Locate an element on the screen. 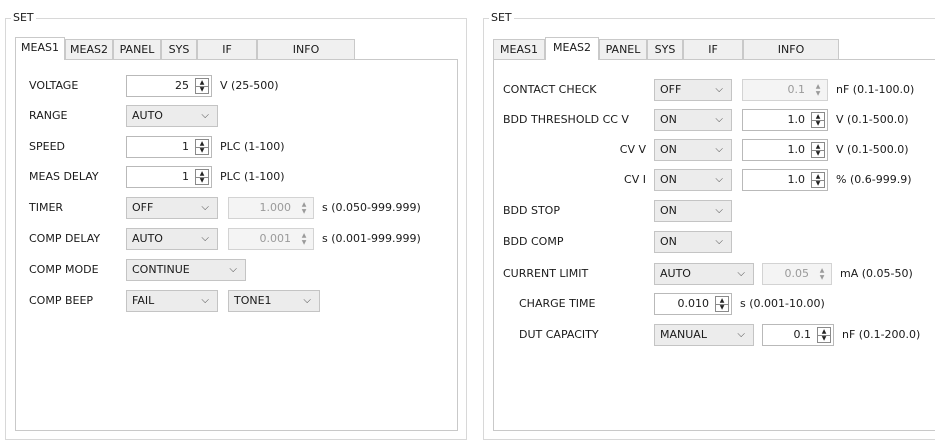 The image size is (935, 440). comp-beep-select: FAIL ⌵ is located at coordinates (172, 301).